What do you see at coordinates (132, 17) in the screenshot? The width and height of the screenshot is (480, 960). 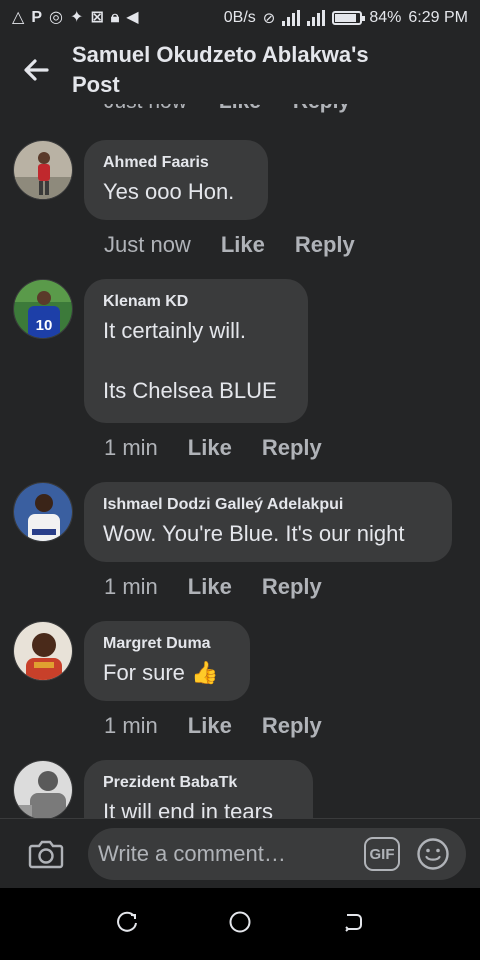 I see `telegram-icon: ◀` at bounding box center [132, 17].